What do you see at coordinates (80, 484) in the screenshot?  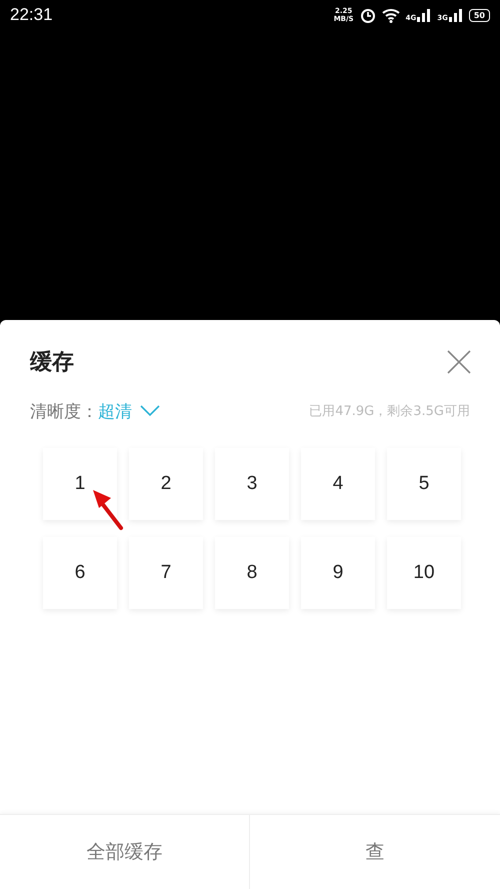 I see `episode-button: 1` at bounding box center [80, 484].